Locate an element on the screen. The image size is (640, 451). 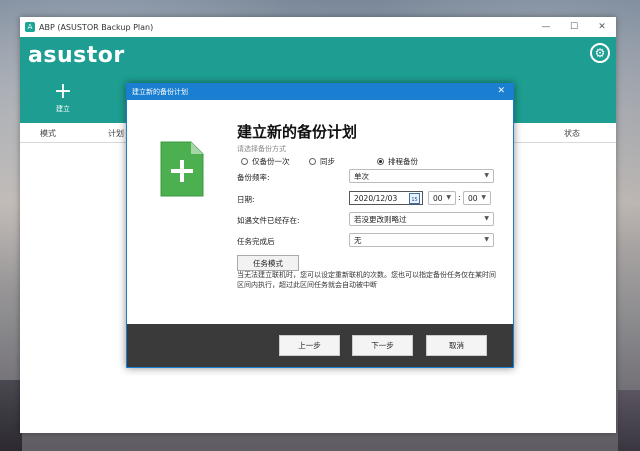
create-button: + 建立 is located at coordinates (63, 97).